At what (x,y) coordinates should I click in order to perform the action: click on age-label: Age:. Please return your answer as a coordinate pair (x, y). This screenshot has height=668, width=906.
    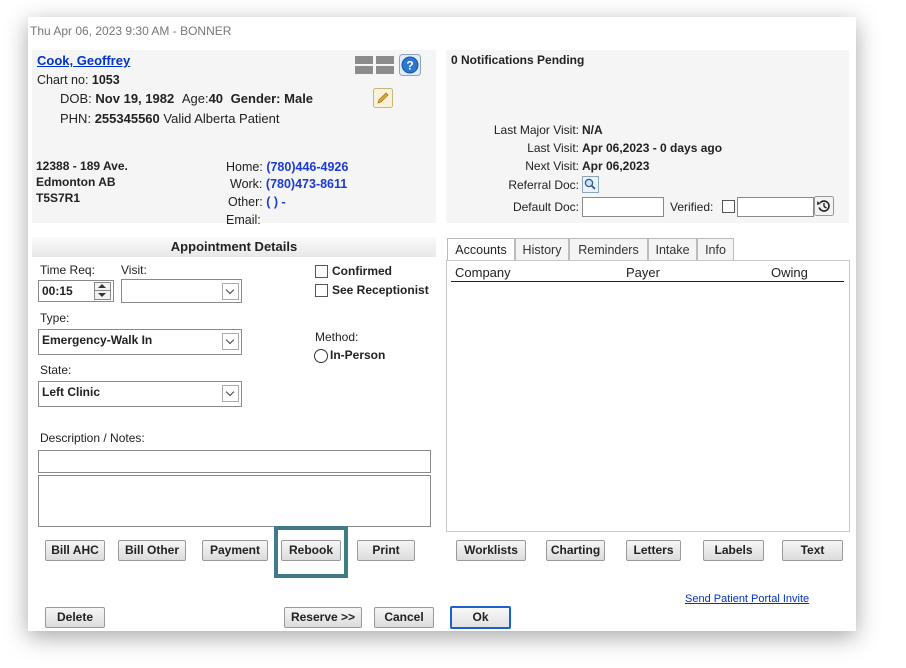
    Looking at the image, I should click on (195, 98).